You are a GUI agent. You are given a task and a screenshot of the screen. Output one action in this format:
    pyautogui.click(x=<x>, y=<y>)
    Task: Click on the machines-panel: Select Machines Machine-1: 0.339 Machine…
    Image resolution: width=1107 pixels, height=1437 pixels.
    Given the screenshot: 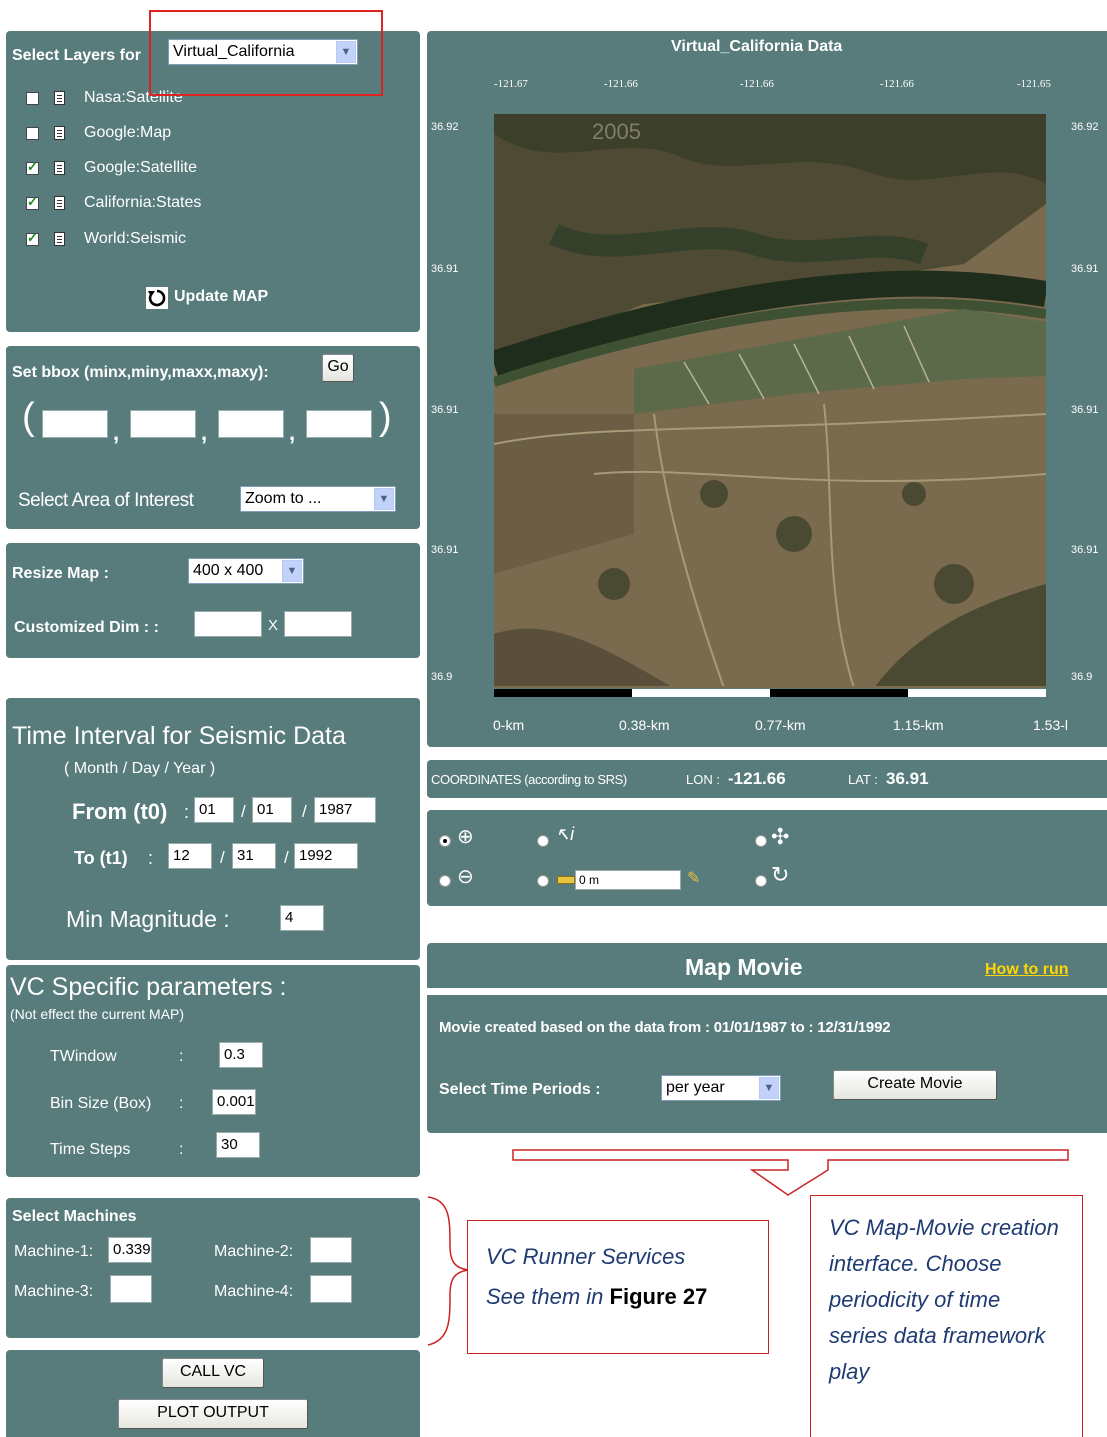 What is the action you would take?
    pyautogui.click(x=213, y=1268)
    